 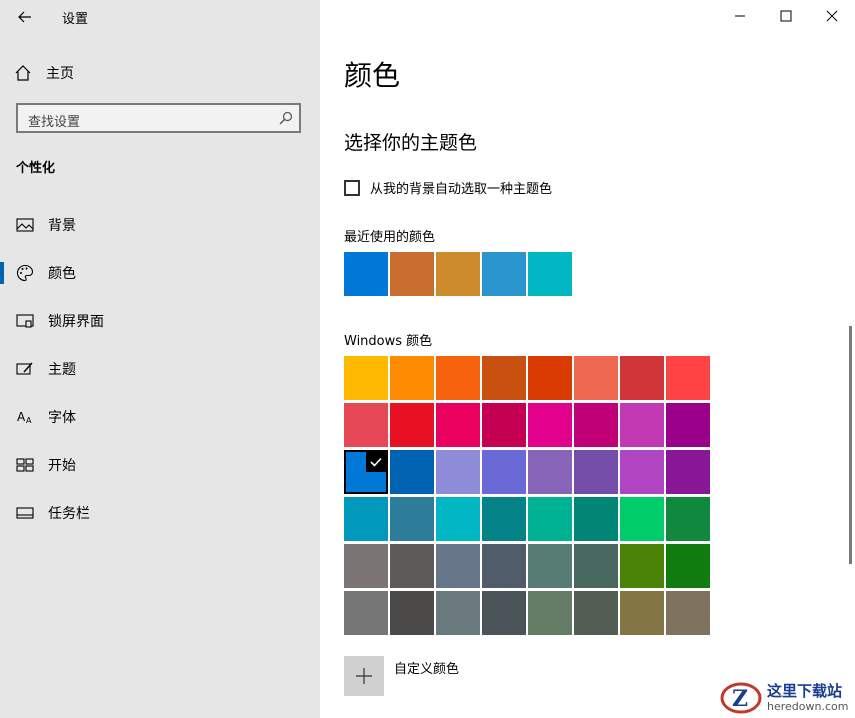 I want to click on minimize-button, so click(x=740, y=16).